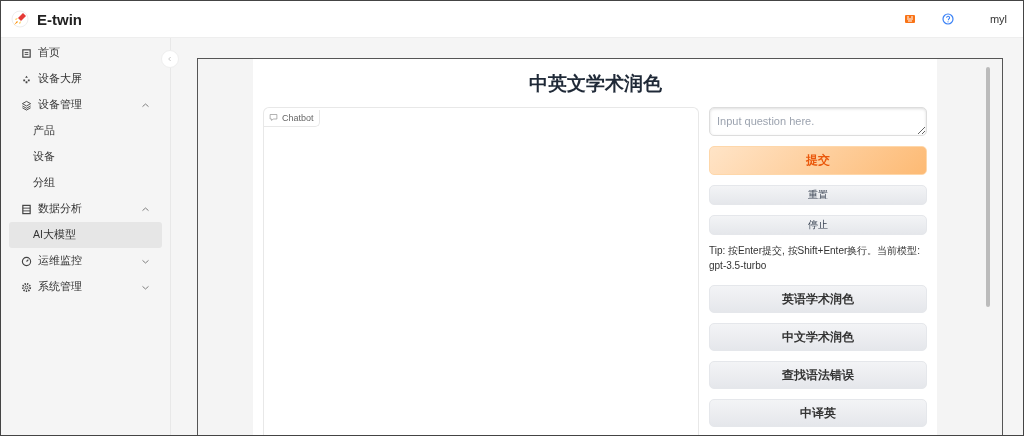 The image size is (1024, 436). What do you see at coordinates (85, 53) in the screenshot?
I see `menu-item: 首页` at bounding box center [85, 53].